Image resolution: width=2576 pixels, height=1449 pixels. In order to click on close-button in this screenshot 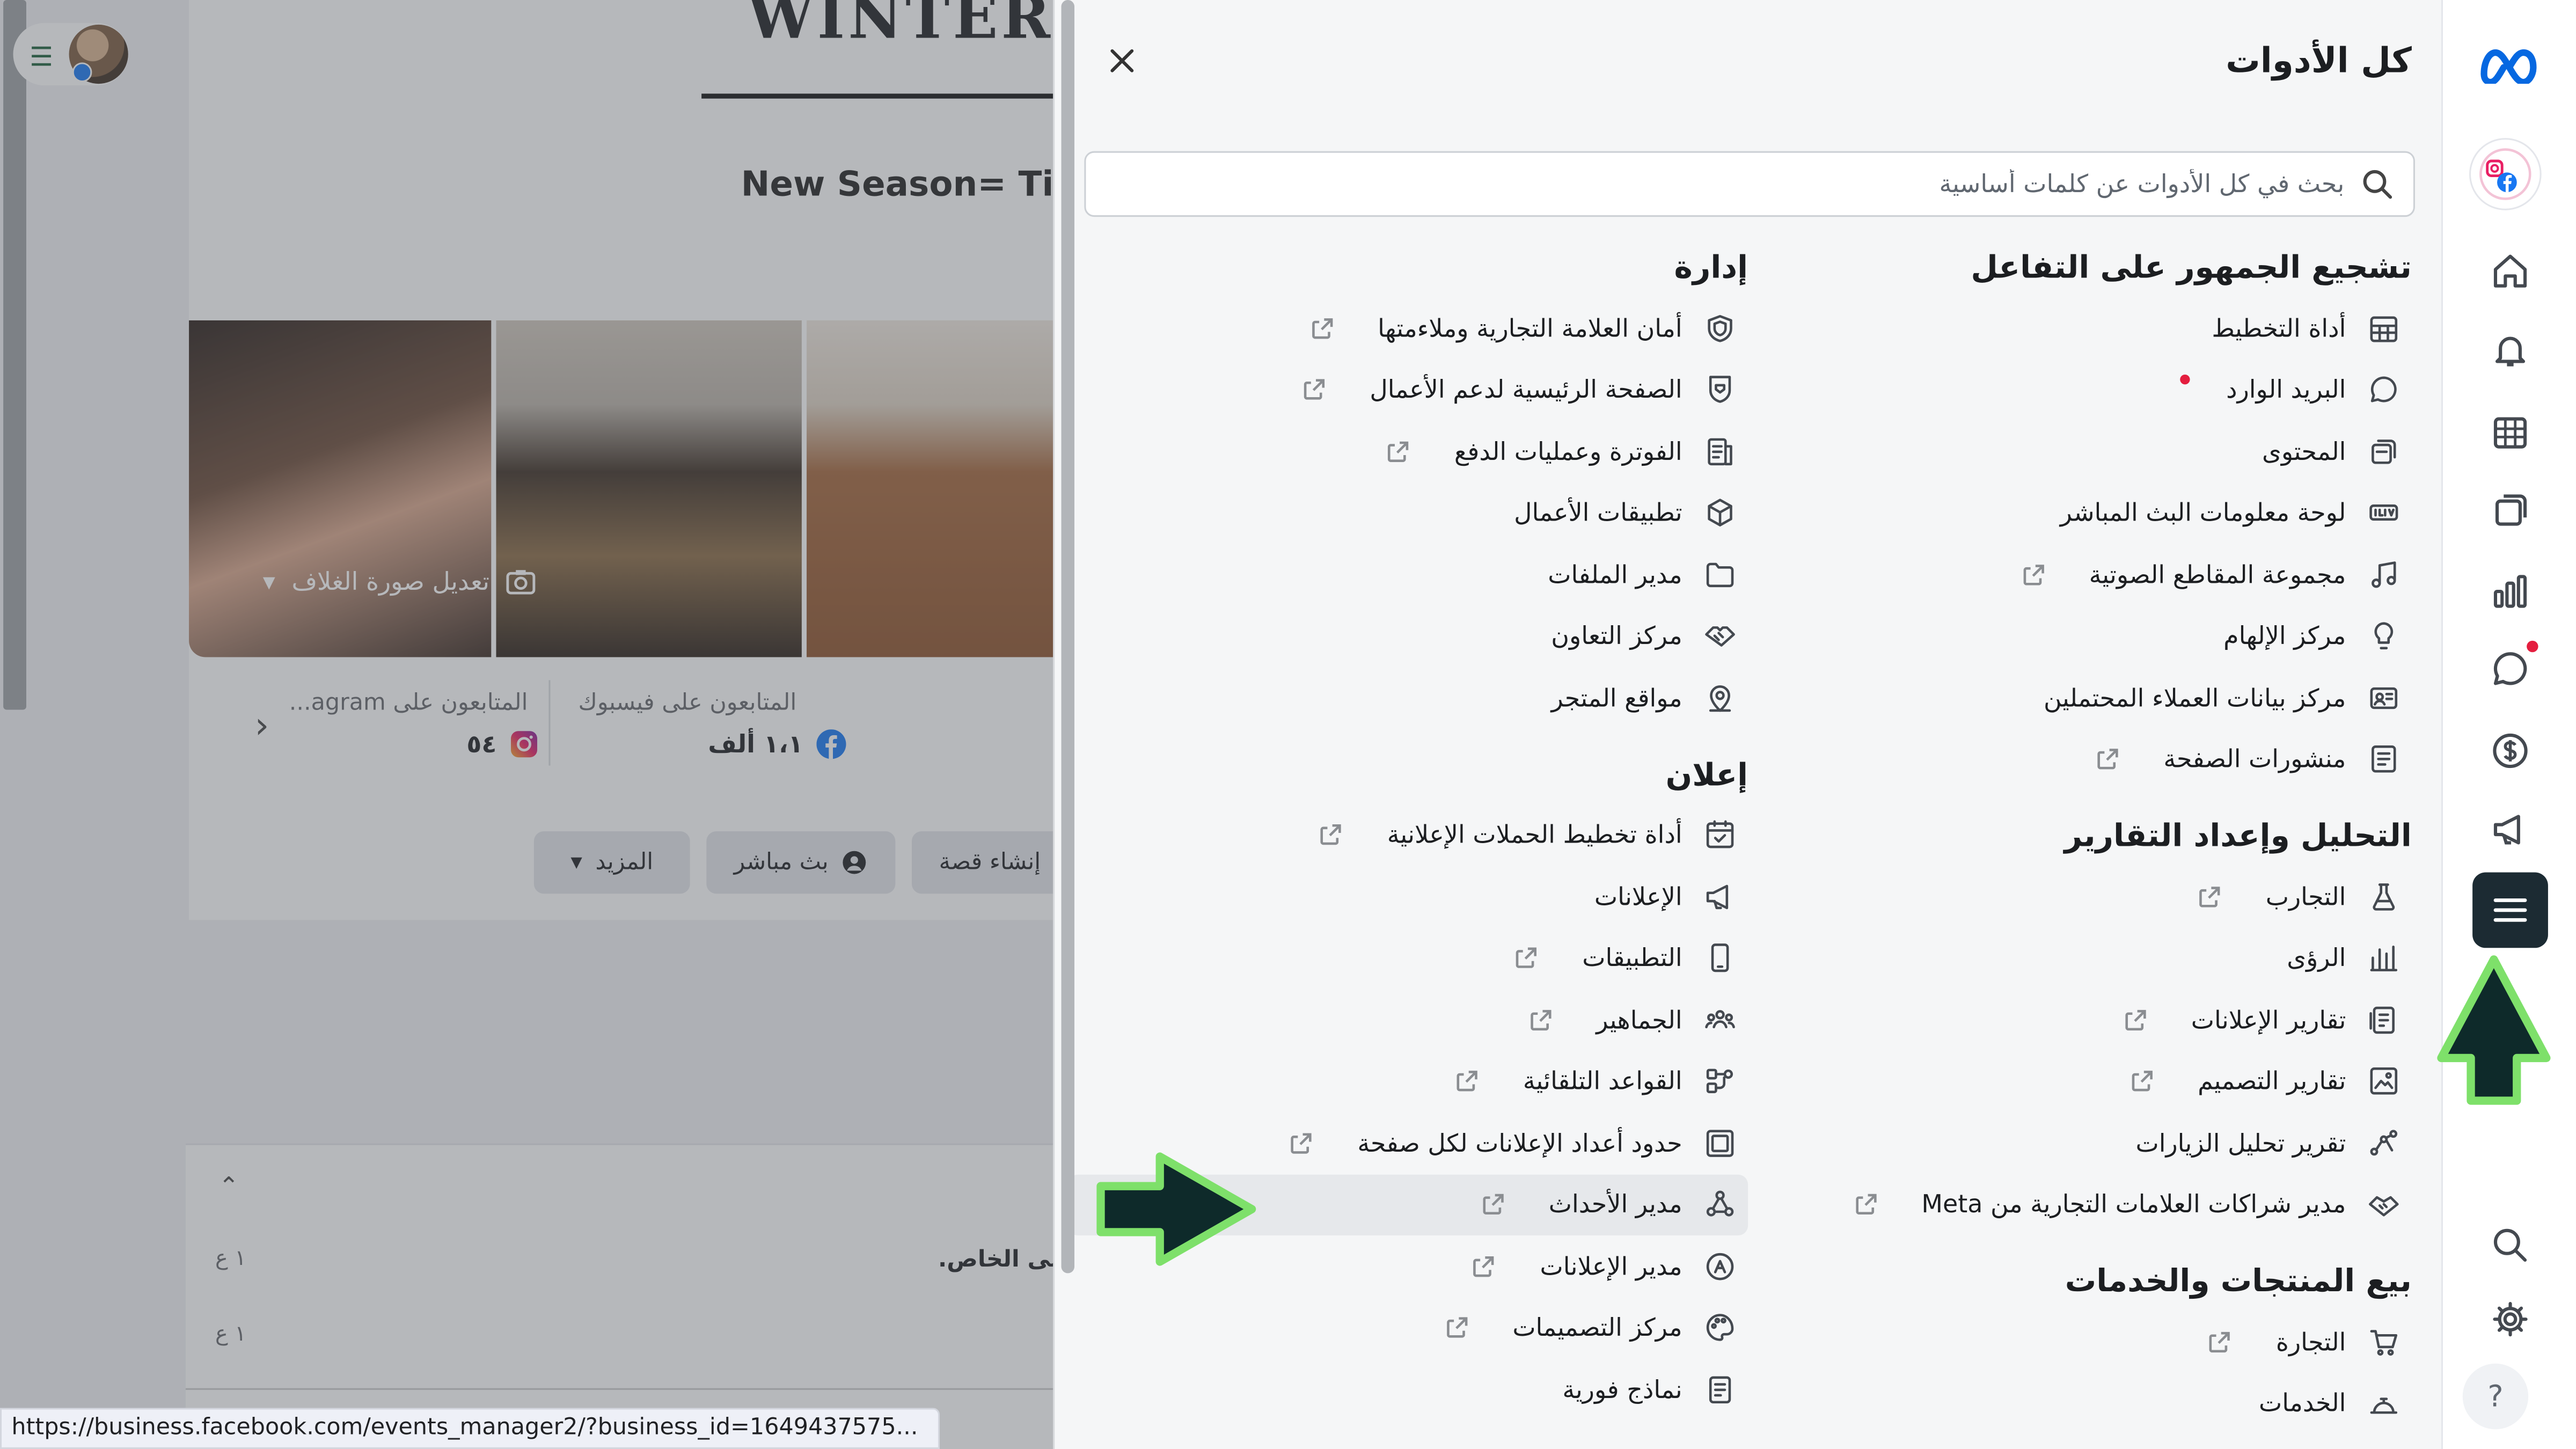, I will do `click(1122, 60)`.